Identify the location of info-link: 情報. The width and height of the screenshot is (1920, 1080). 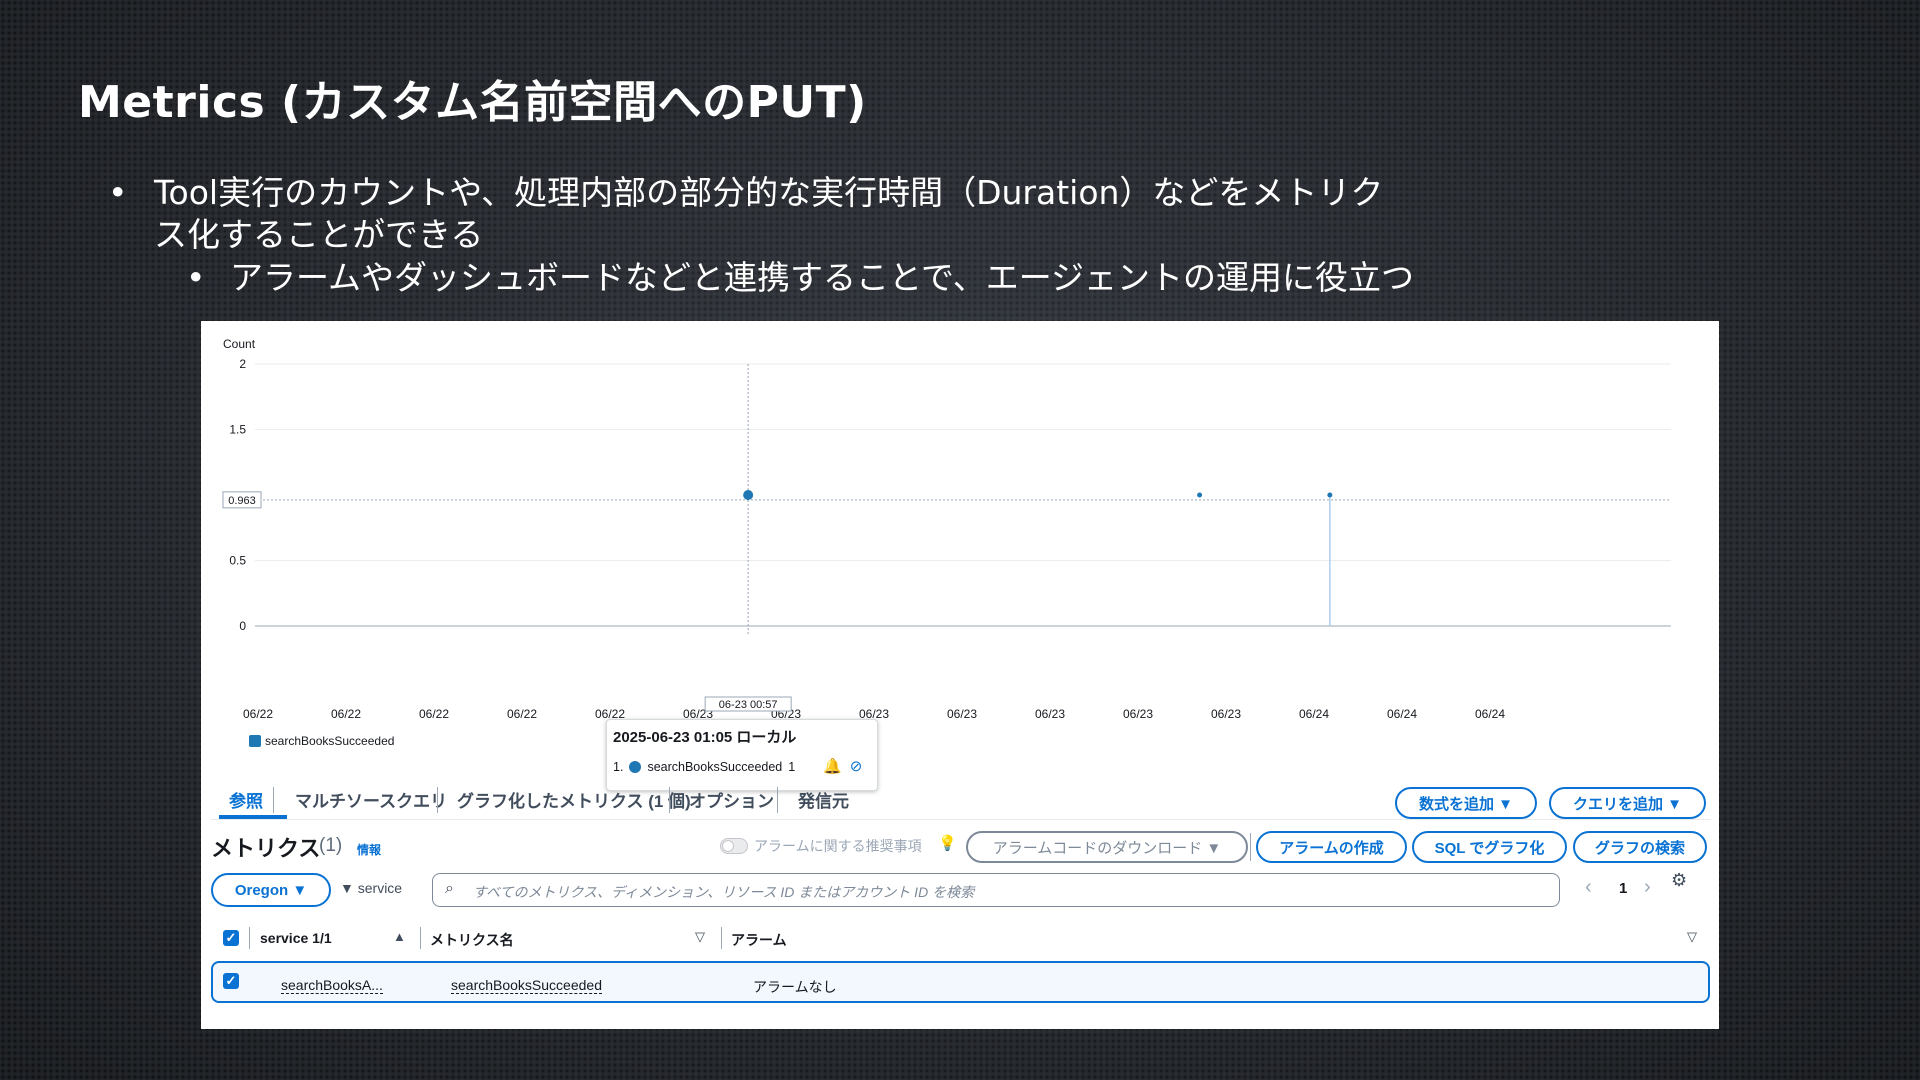
(369, 849).